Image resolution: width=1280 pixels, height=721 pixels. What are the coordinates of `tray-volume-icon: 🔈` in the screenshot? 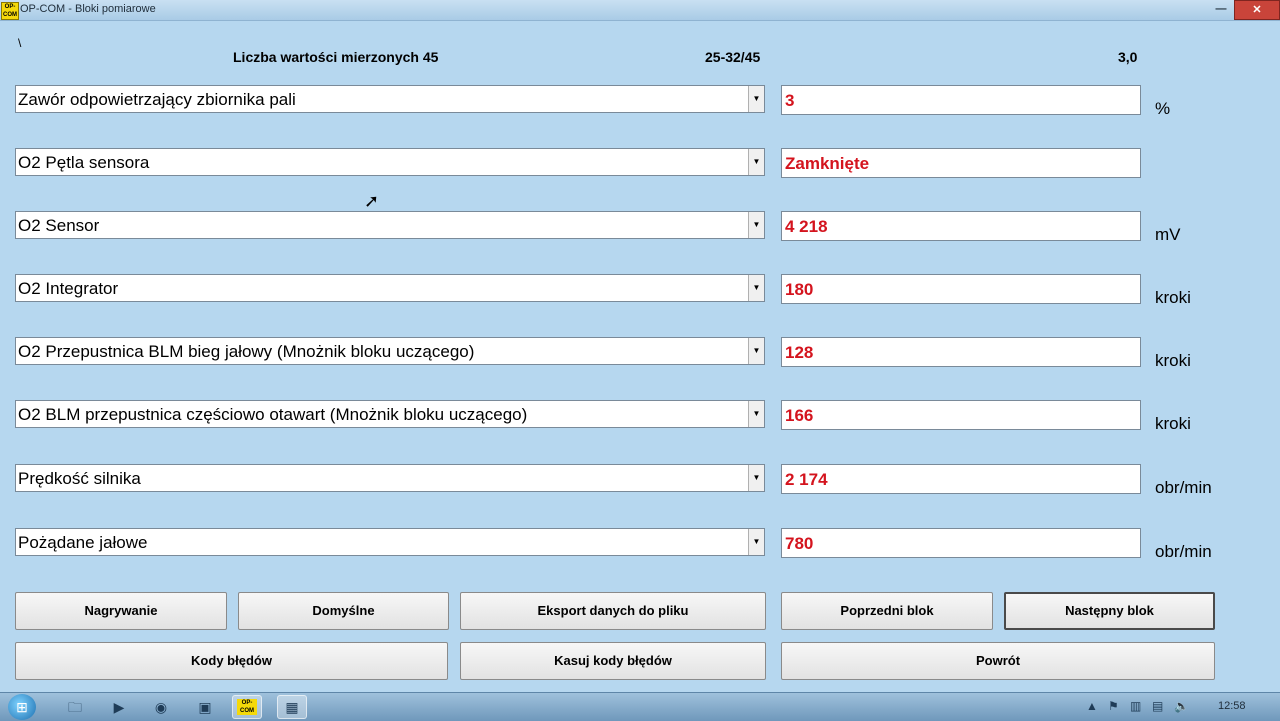 It's located at (1181, 706).